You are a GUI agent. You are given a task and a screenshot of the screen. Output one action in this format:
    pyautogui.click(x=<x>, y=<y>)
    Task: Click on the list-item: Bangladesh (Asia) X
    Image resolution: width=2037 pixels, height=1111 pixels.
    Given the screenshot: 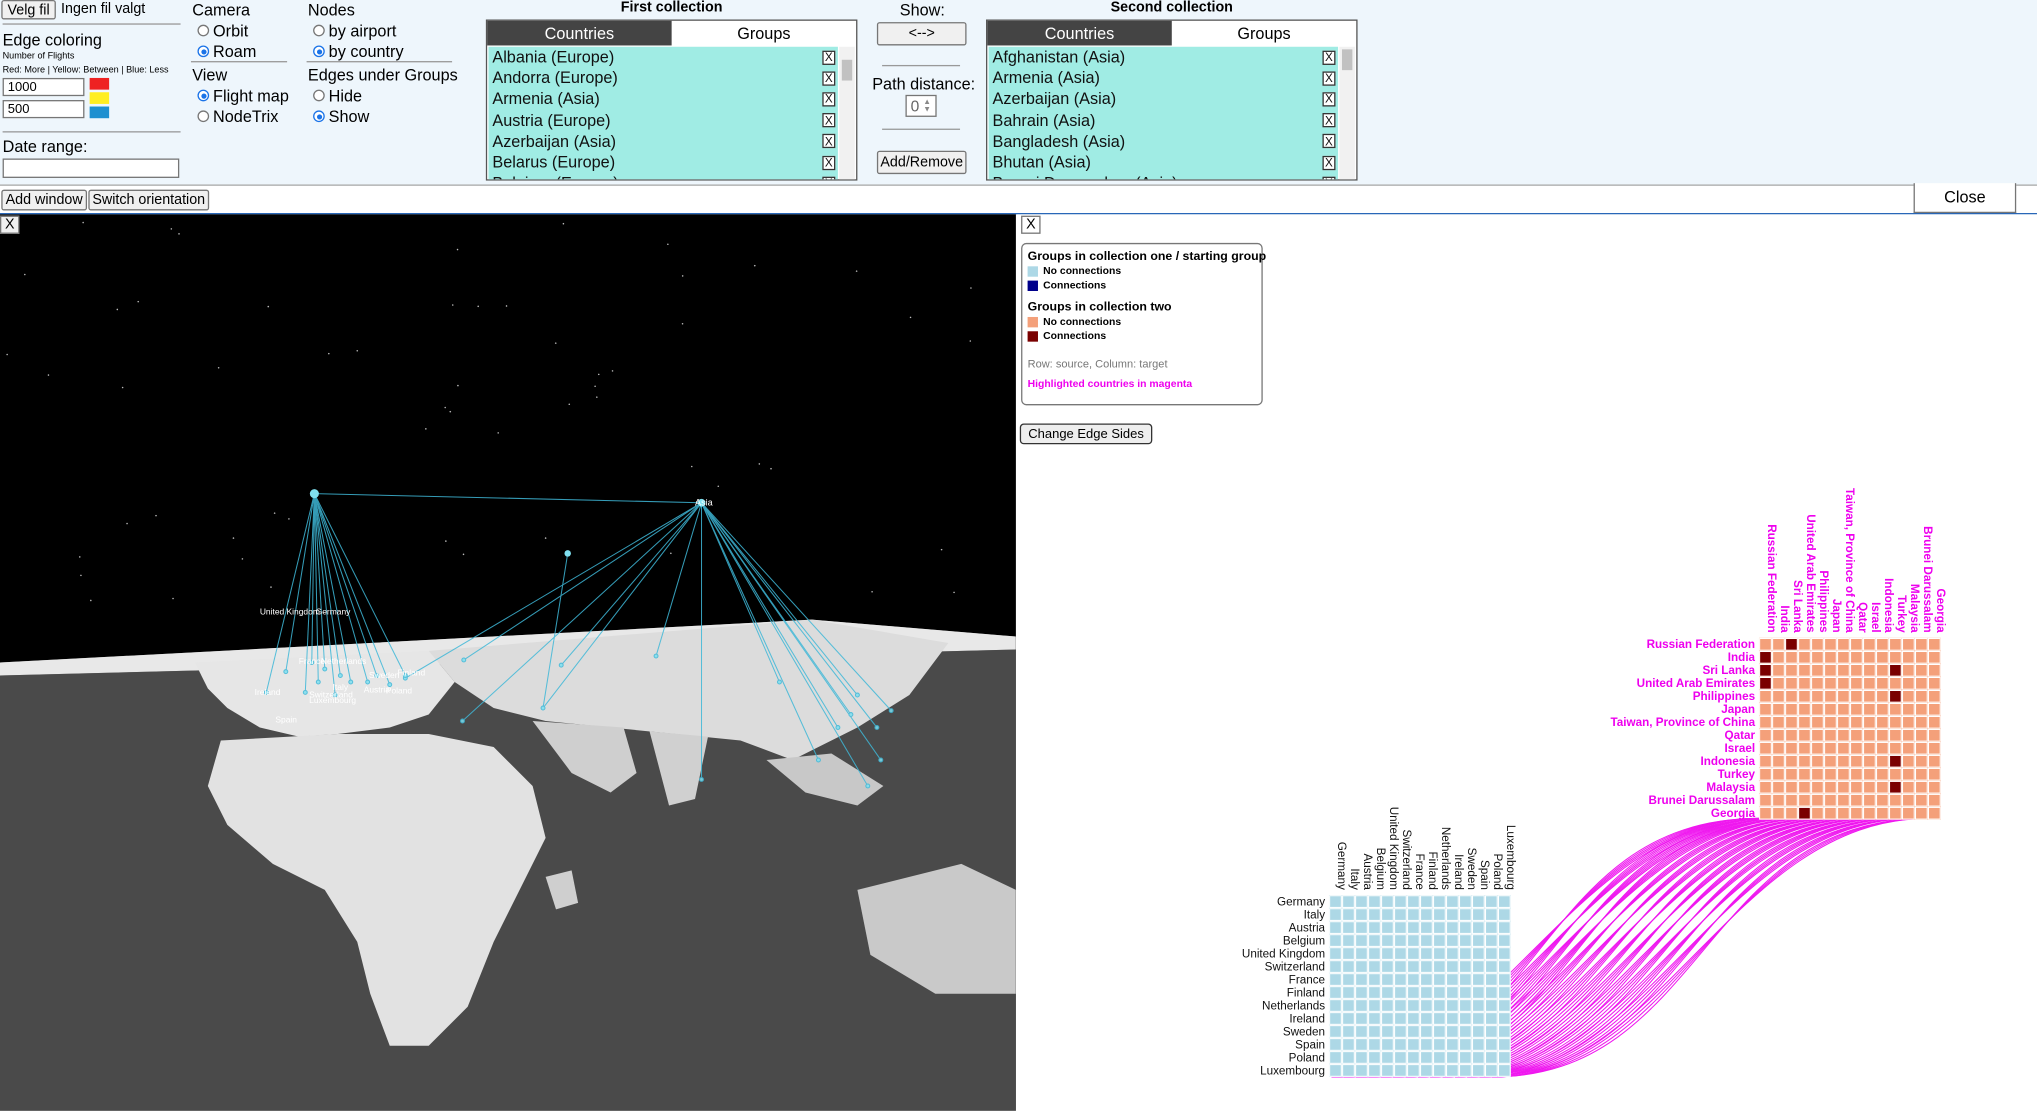 What is the action you would take?
    pyautogui.click(x=1163, y=141)
    